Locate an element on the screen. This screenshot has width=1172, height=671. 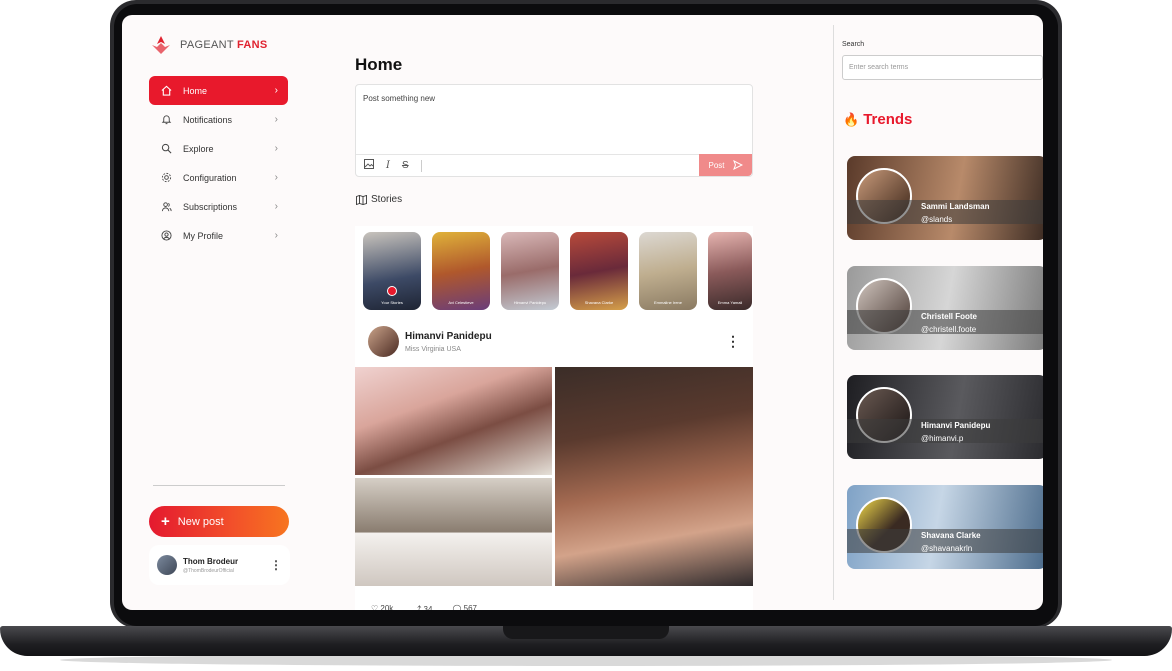
sidebar-item-notifications: Notifications › is located at coordinates (218, 119).